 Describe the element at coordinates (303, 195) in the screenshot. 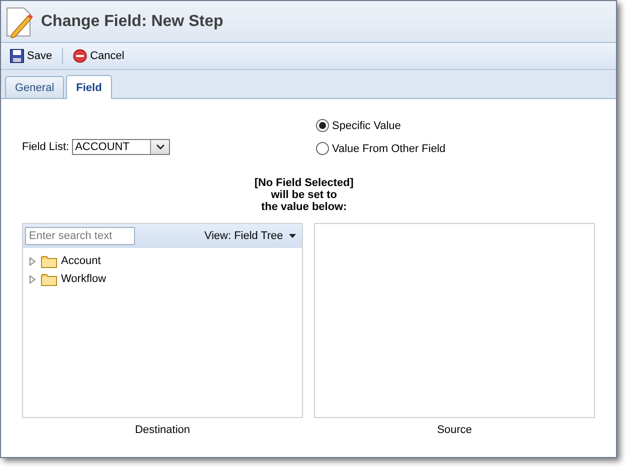

I see `caption-text: will be set to` at that location.